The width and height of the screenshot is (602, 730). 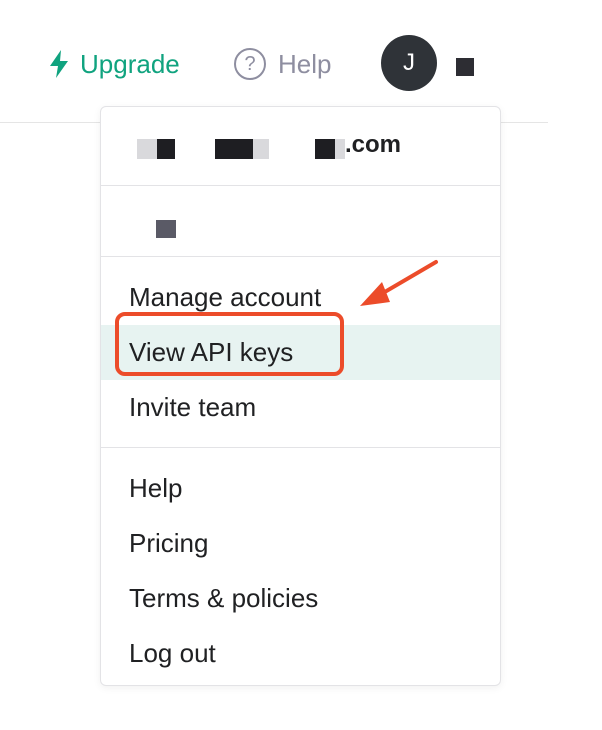 What do you see at coordinates (130, 63) in the screenshot?
I see `upgrade-label: Upgrade` at bounding box center [130, 63].